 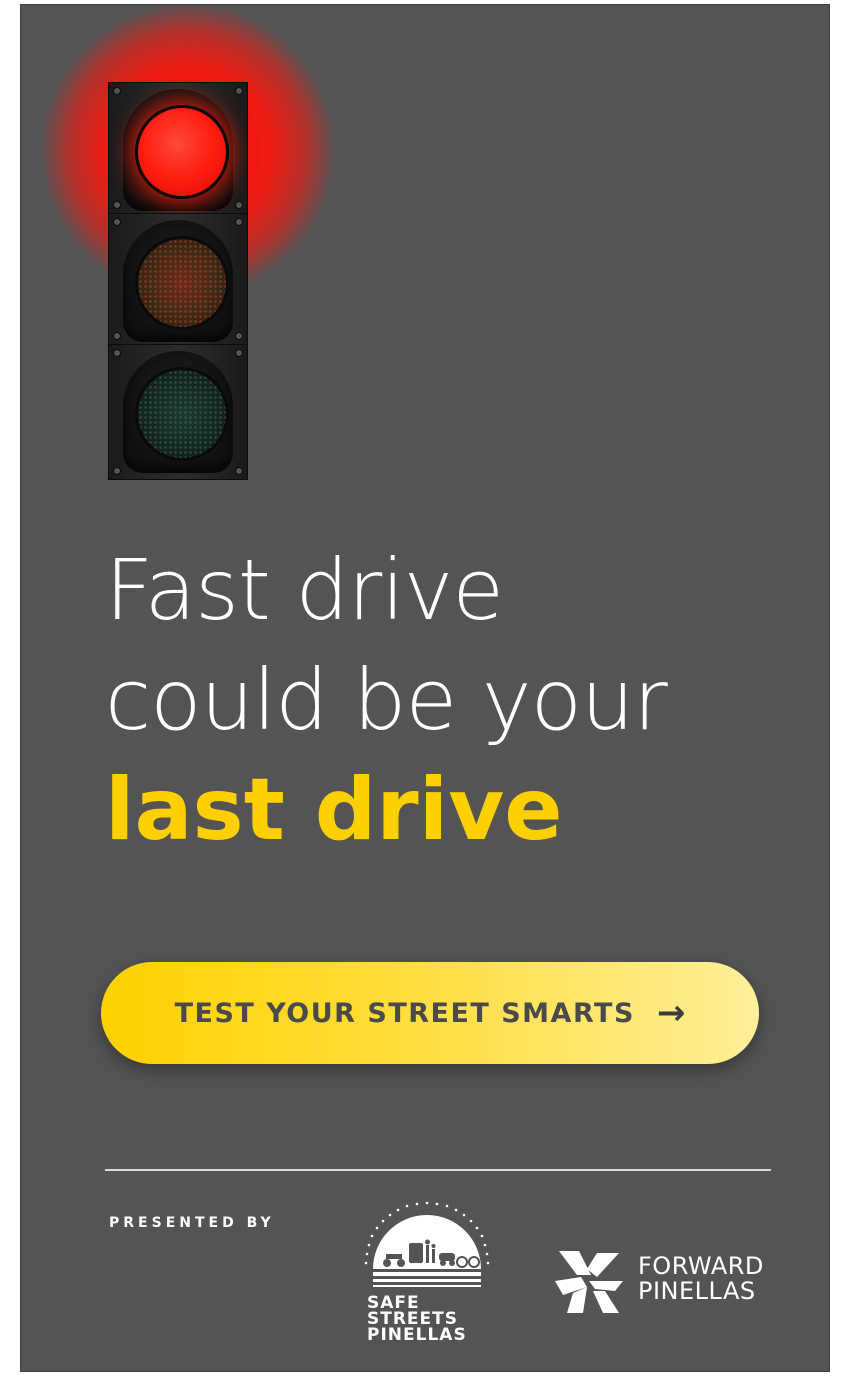 I want to click on green-lamp, so click(x=182, y=414).